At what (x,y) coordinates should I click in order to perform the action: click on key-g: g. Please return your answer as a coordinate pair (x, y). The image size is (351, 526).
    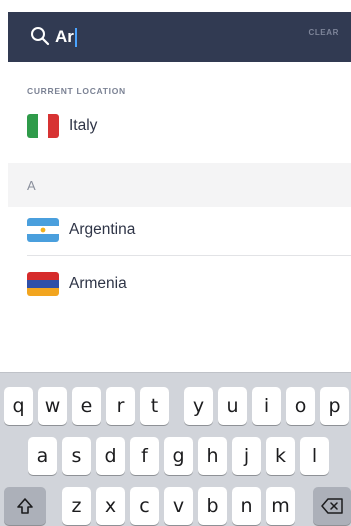
    Looking at the image, I should click on (178, 456).